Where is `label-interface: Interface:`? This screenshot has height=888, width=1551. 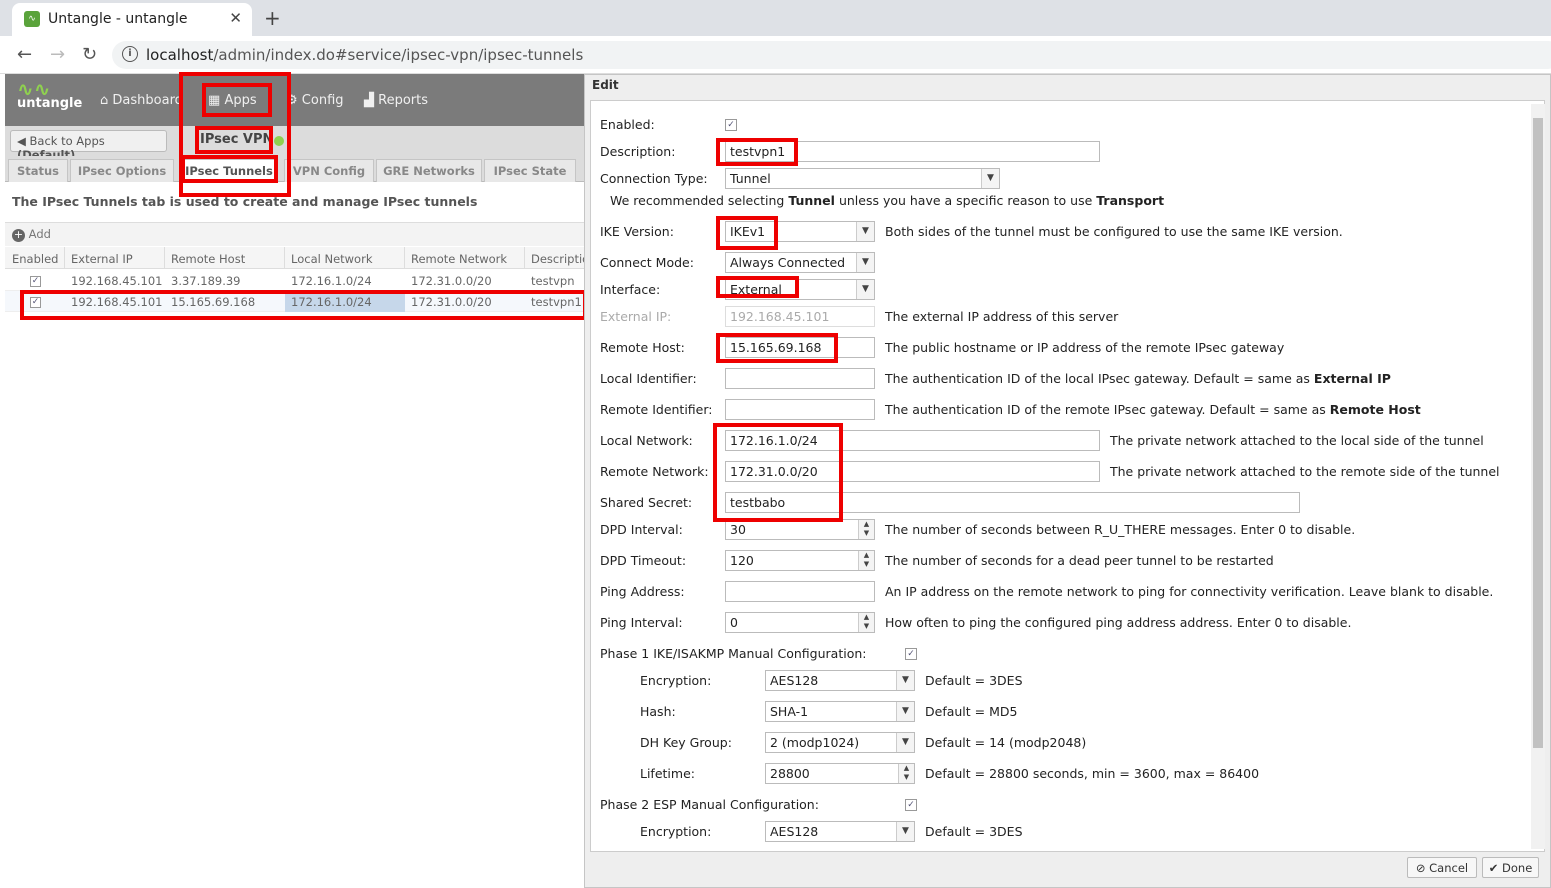 label-interface: Interface: is located at coordinates (630, 289).